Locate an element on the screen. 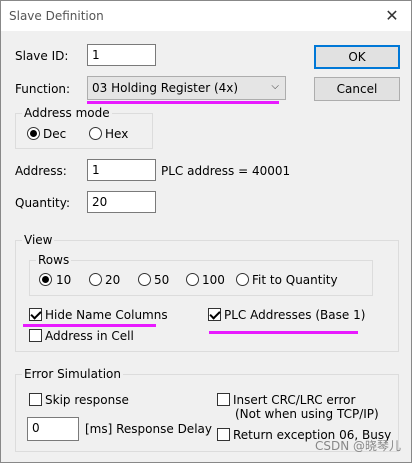  insert-crc-checkbox is located at coordinates (223, 399).